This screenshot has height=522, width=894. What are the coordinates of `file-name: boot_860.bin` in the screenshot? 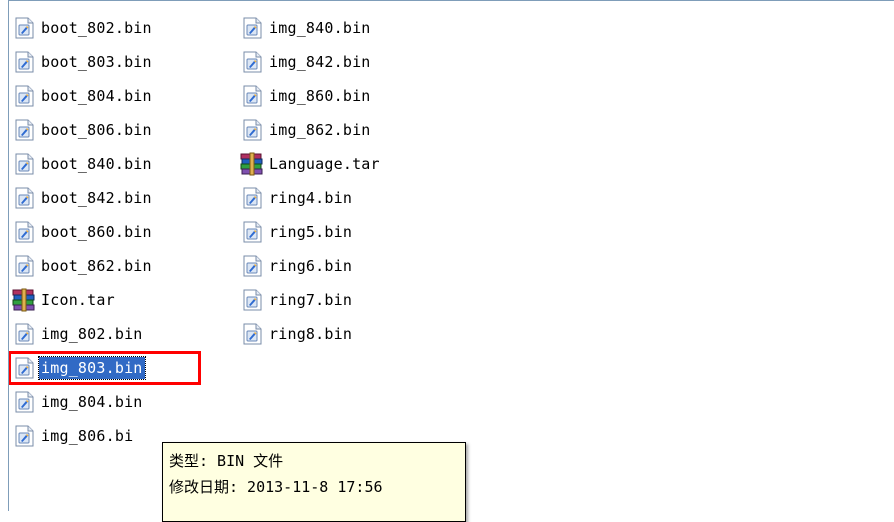 It's located at (96, 232).